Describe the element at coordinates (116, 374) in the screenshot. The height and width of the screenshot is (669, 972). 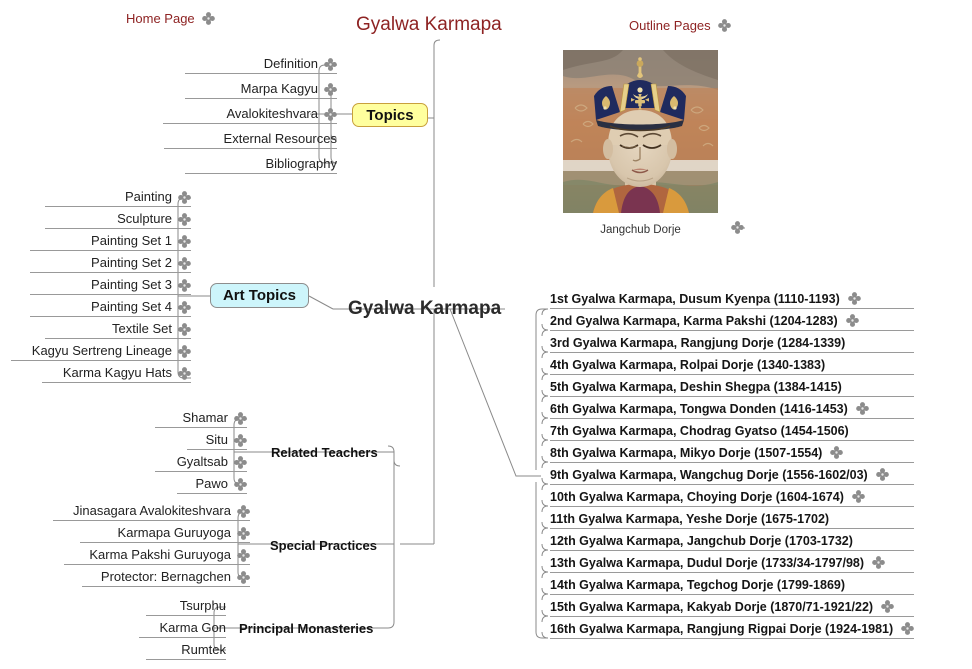
I see `leaf-karma-kagyu-hats: Karma Kagyu Hats` at that location.